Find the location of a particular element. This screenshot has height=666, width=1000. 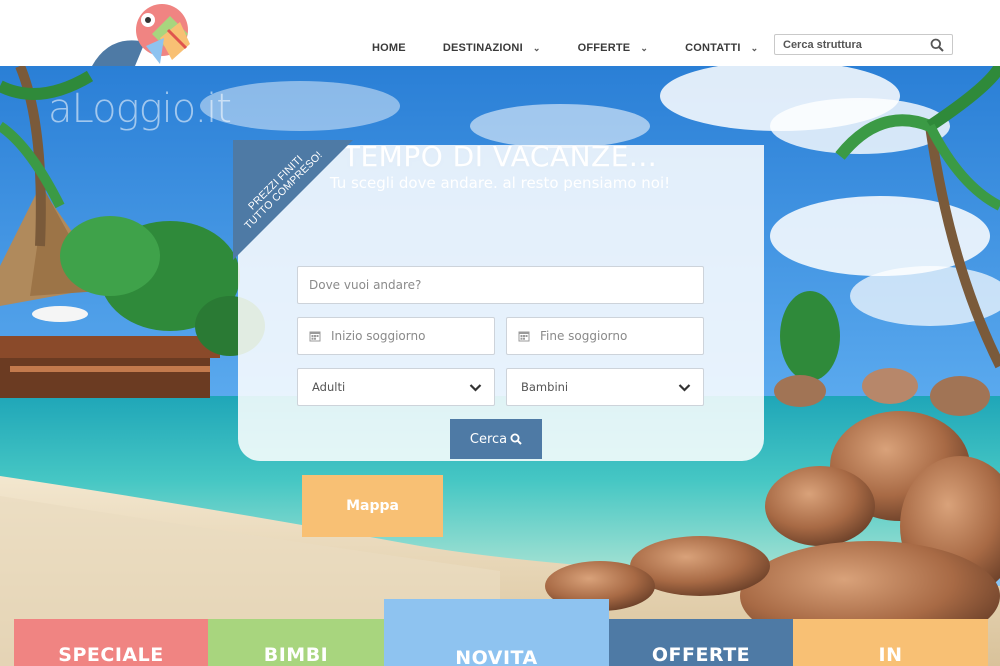

nav-home: HOME is located at coordinates (389, 48).